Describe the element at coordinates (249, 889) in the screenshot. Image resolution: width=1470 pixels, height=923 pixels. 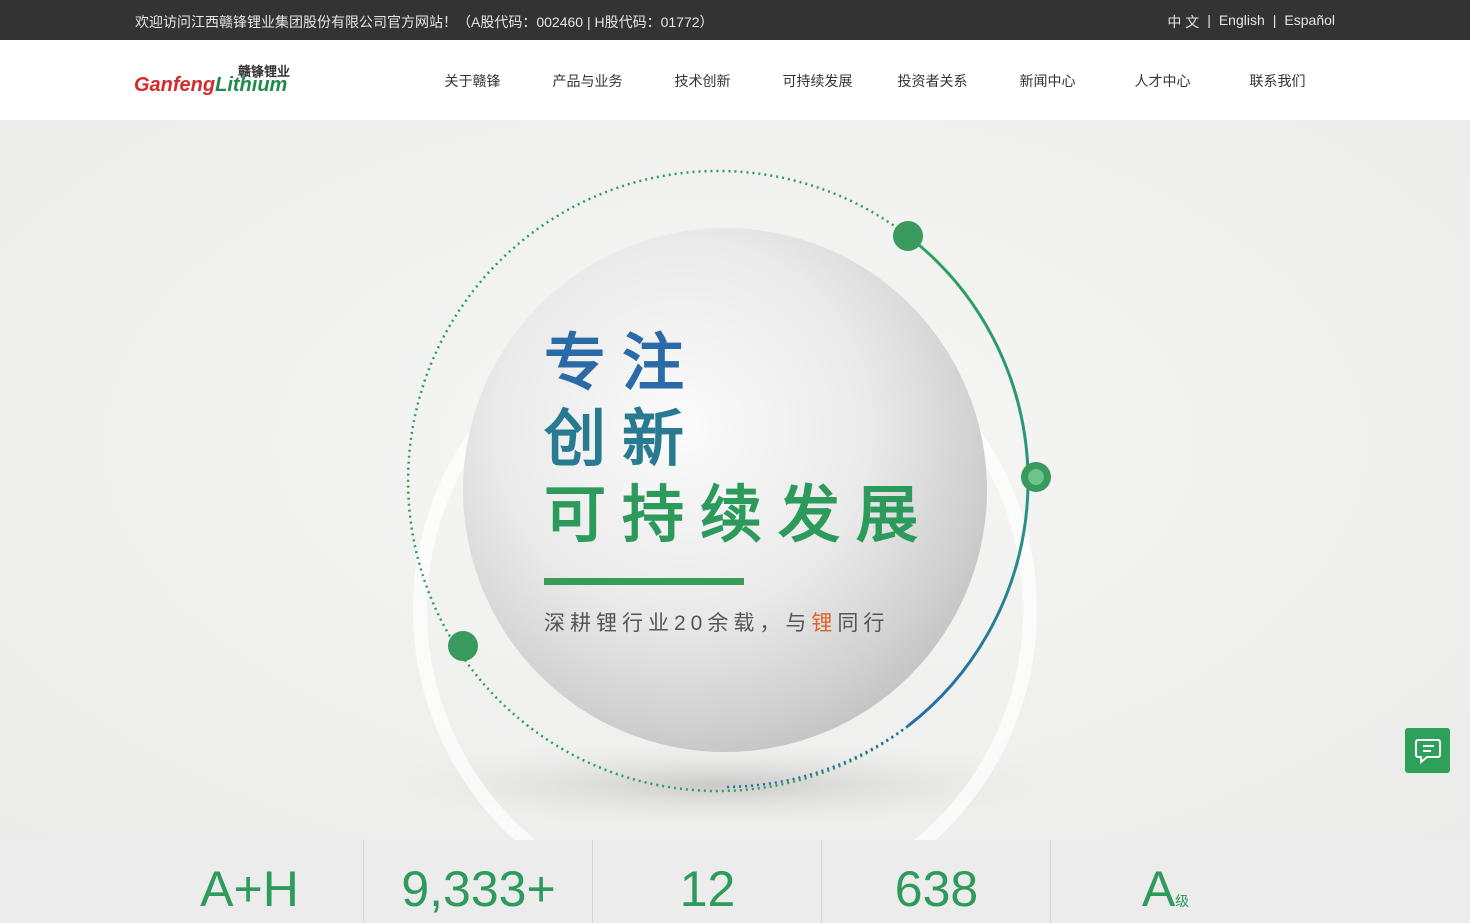
I see `stat-number: A+H` at that location.